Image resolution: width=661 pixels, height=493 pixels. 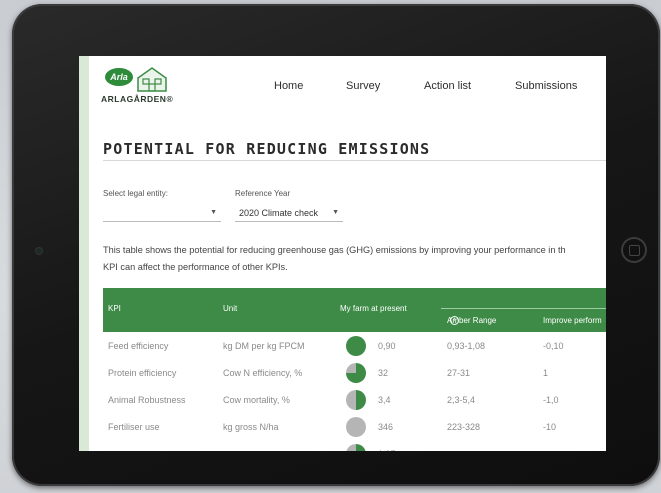 What do you see at coordinates (354, 160) in the screenshot?
I see `title-divider` at bounding box center [354, 160].